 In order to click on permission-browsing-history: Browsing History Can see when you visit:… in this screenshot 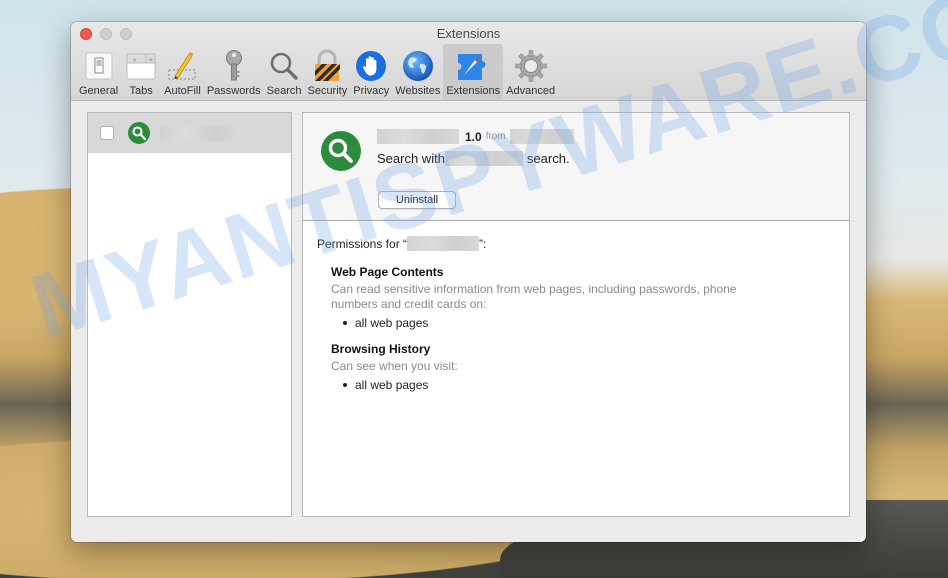, I will do `click(590, 367)`.